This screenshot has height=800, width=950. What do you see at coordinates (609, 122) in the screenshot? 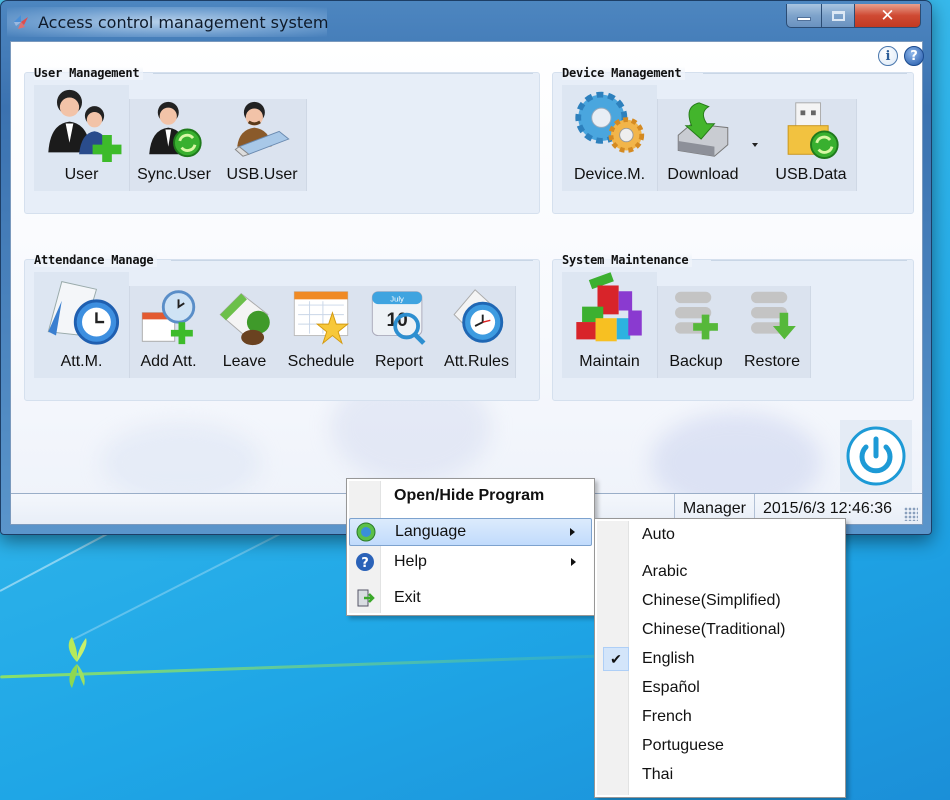
I see `gears-icon` at bounding box center [609, 122].